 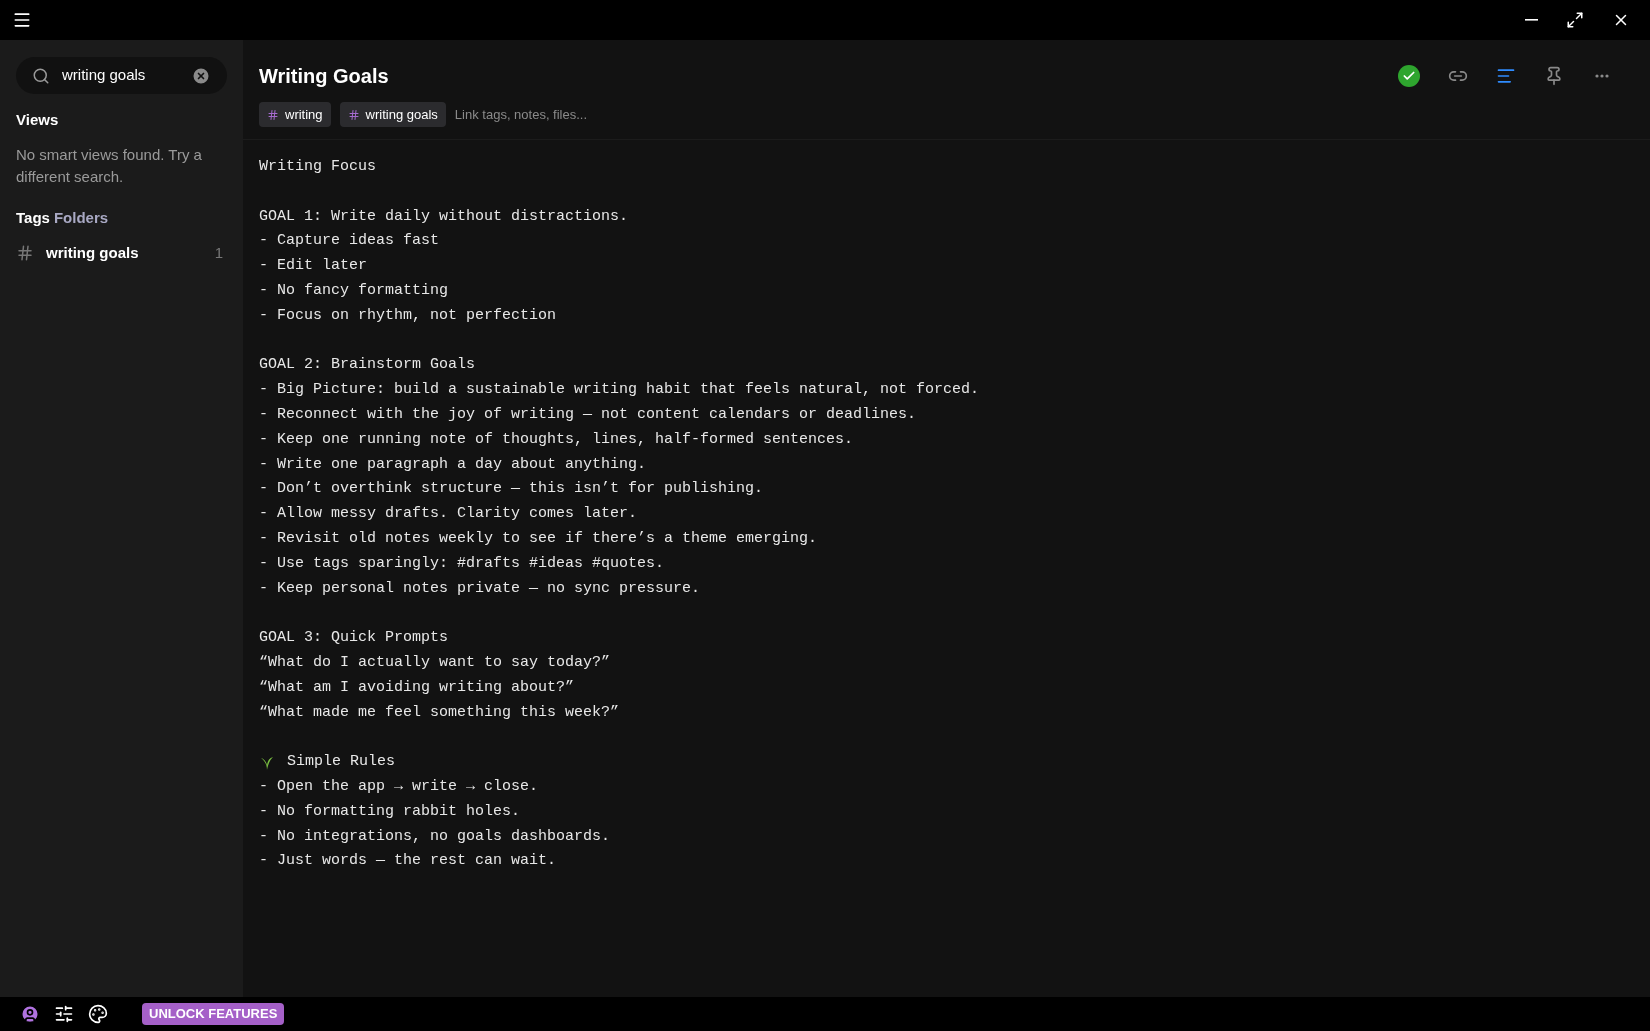 I want to click on note-line: - Revisit old notes weekly to see if there’s a theme emerging., so click(x=538, y=538).